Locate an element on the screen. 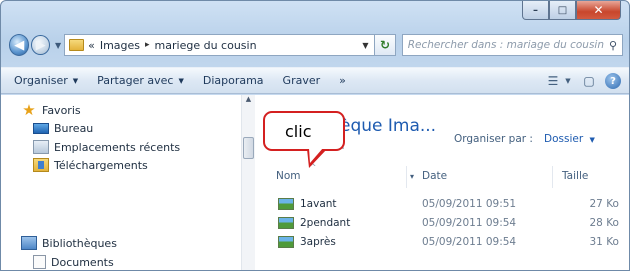  nav-item-favoris: ★ Favoris is located at coordinates (51, 110).